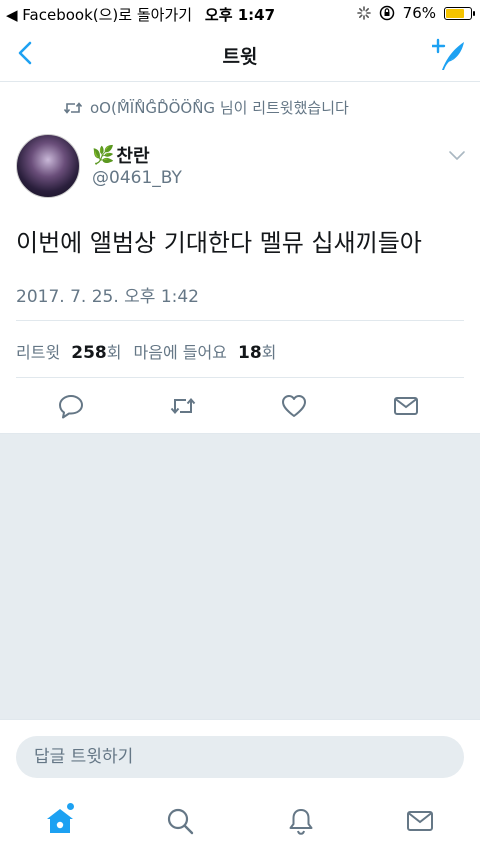 Image resolution: width=480 pixels, height=854 pixels. Describe the element at coordinates (406, 406) in the screenshot. I see `direct-message-icon` at that location.